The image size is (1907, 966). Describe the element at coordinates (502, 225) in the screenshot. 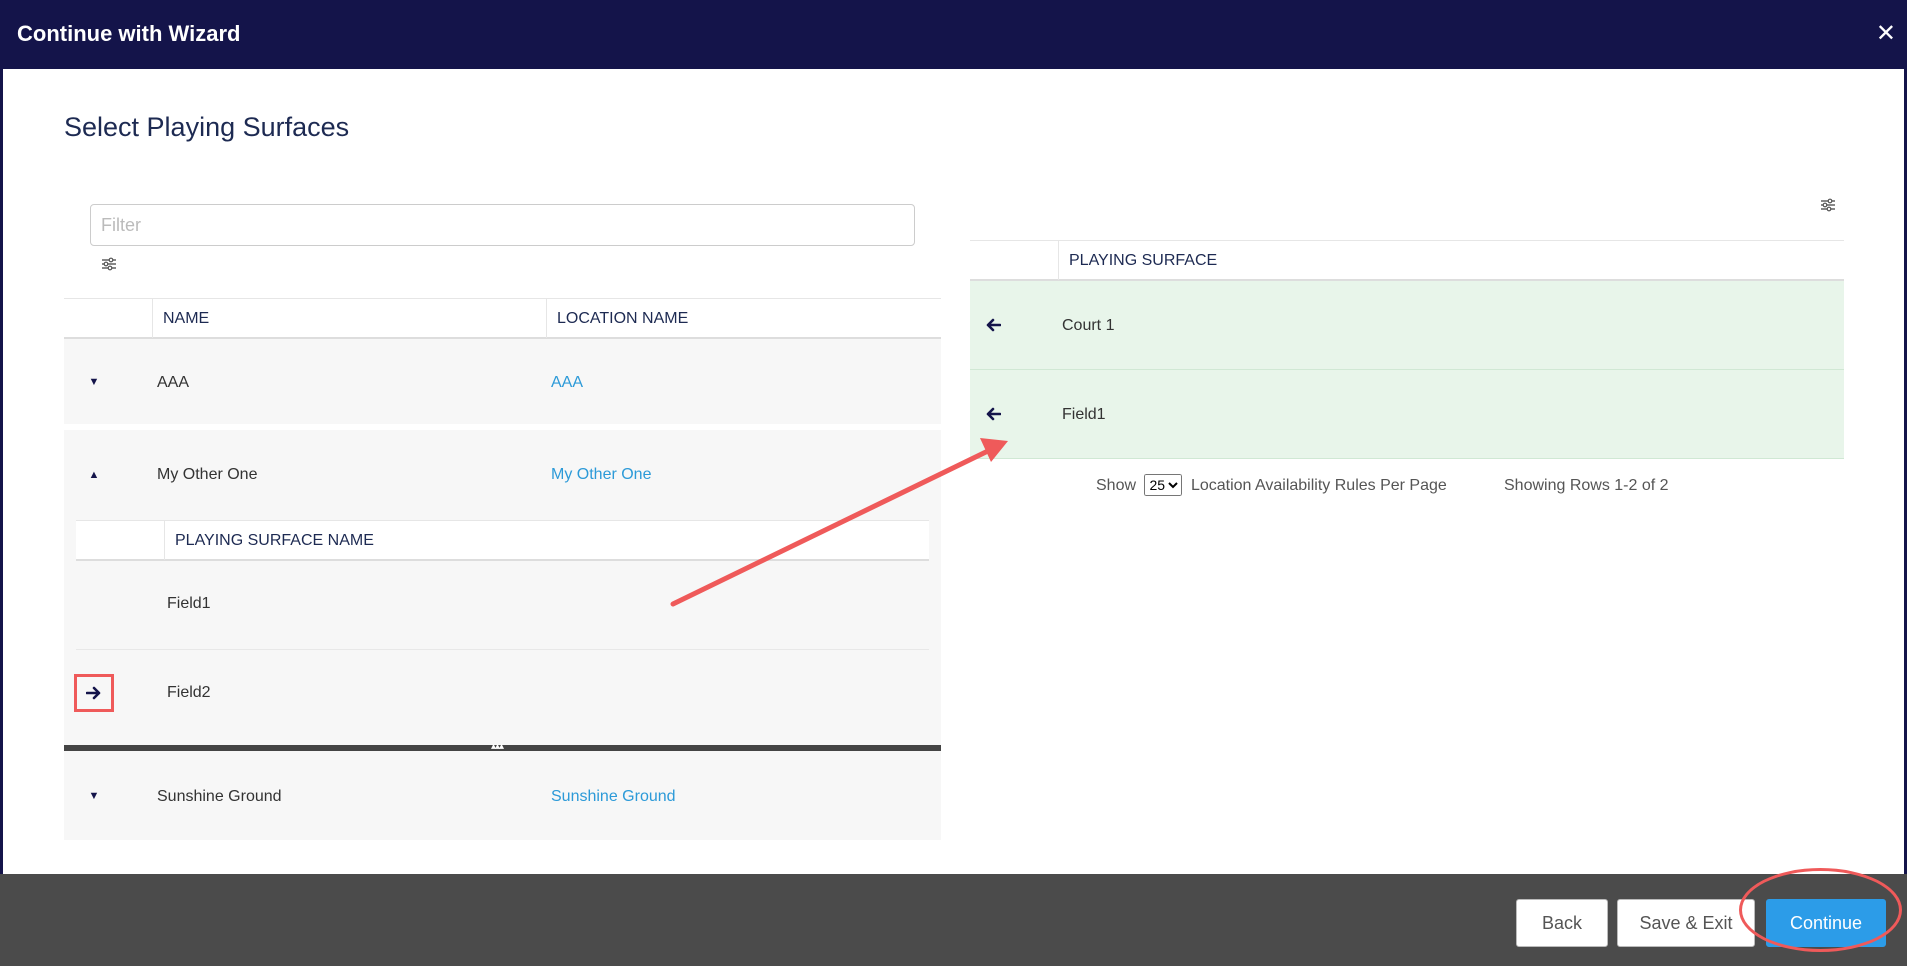

I see `filter-input` at that location.